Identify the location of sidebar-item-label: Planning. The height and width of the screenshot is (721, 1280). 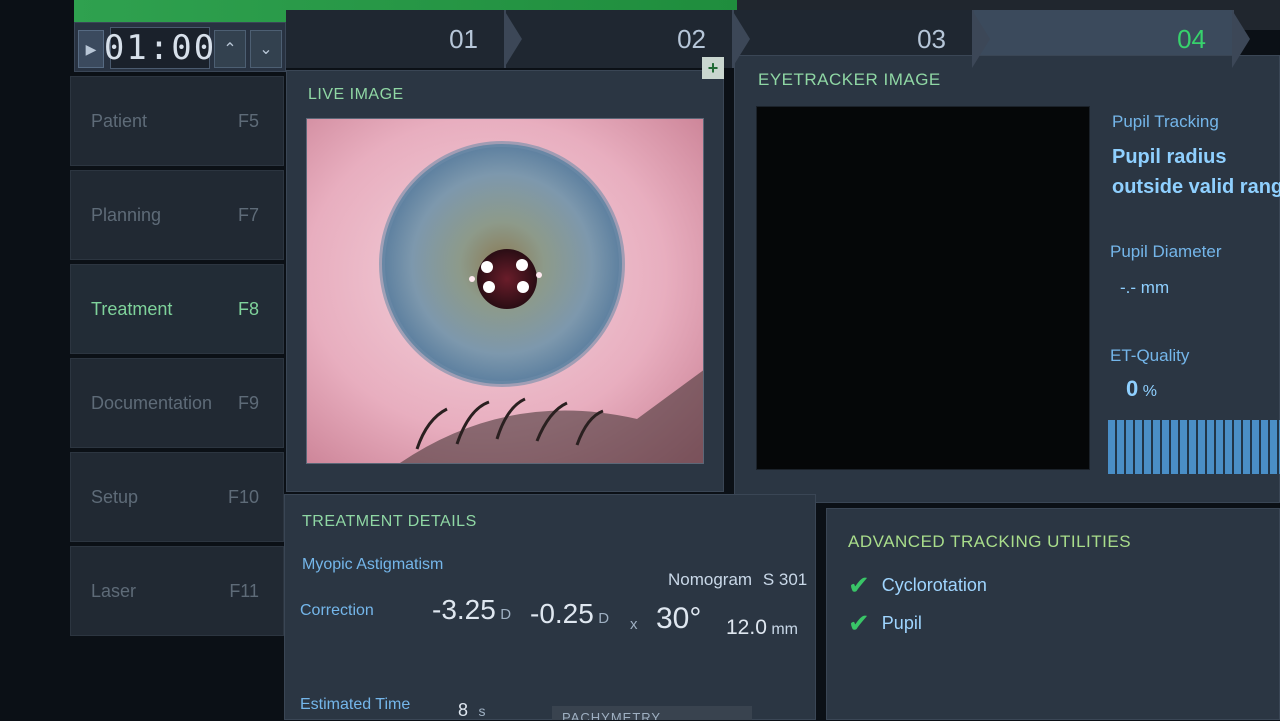
(126, 214).